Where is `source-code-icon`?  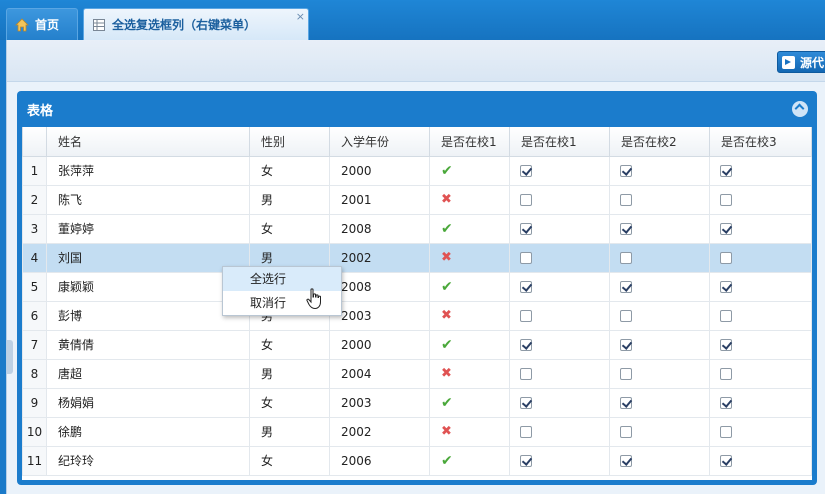
source-code-icon is located at coordinates (788, 62).